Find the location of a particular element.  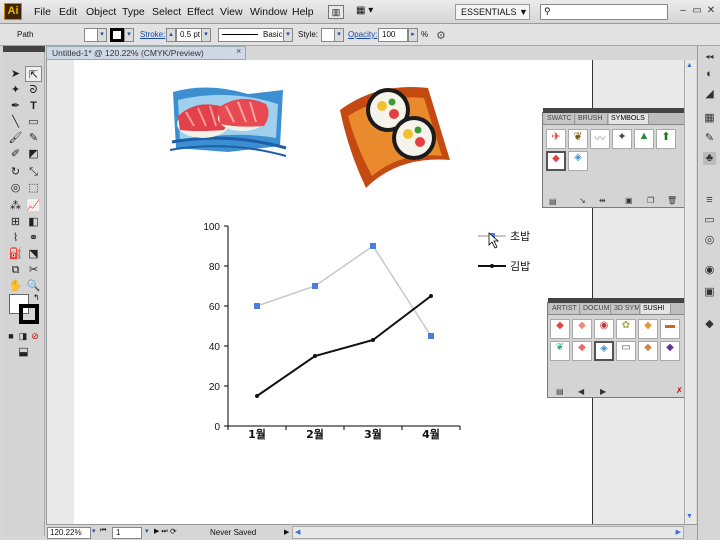

menu-help: Help is located at coordinates (303, 12).